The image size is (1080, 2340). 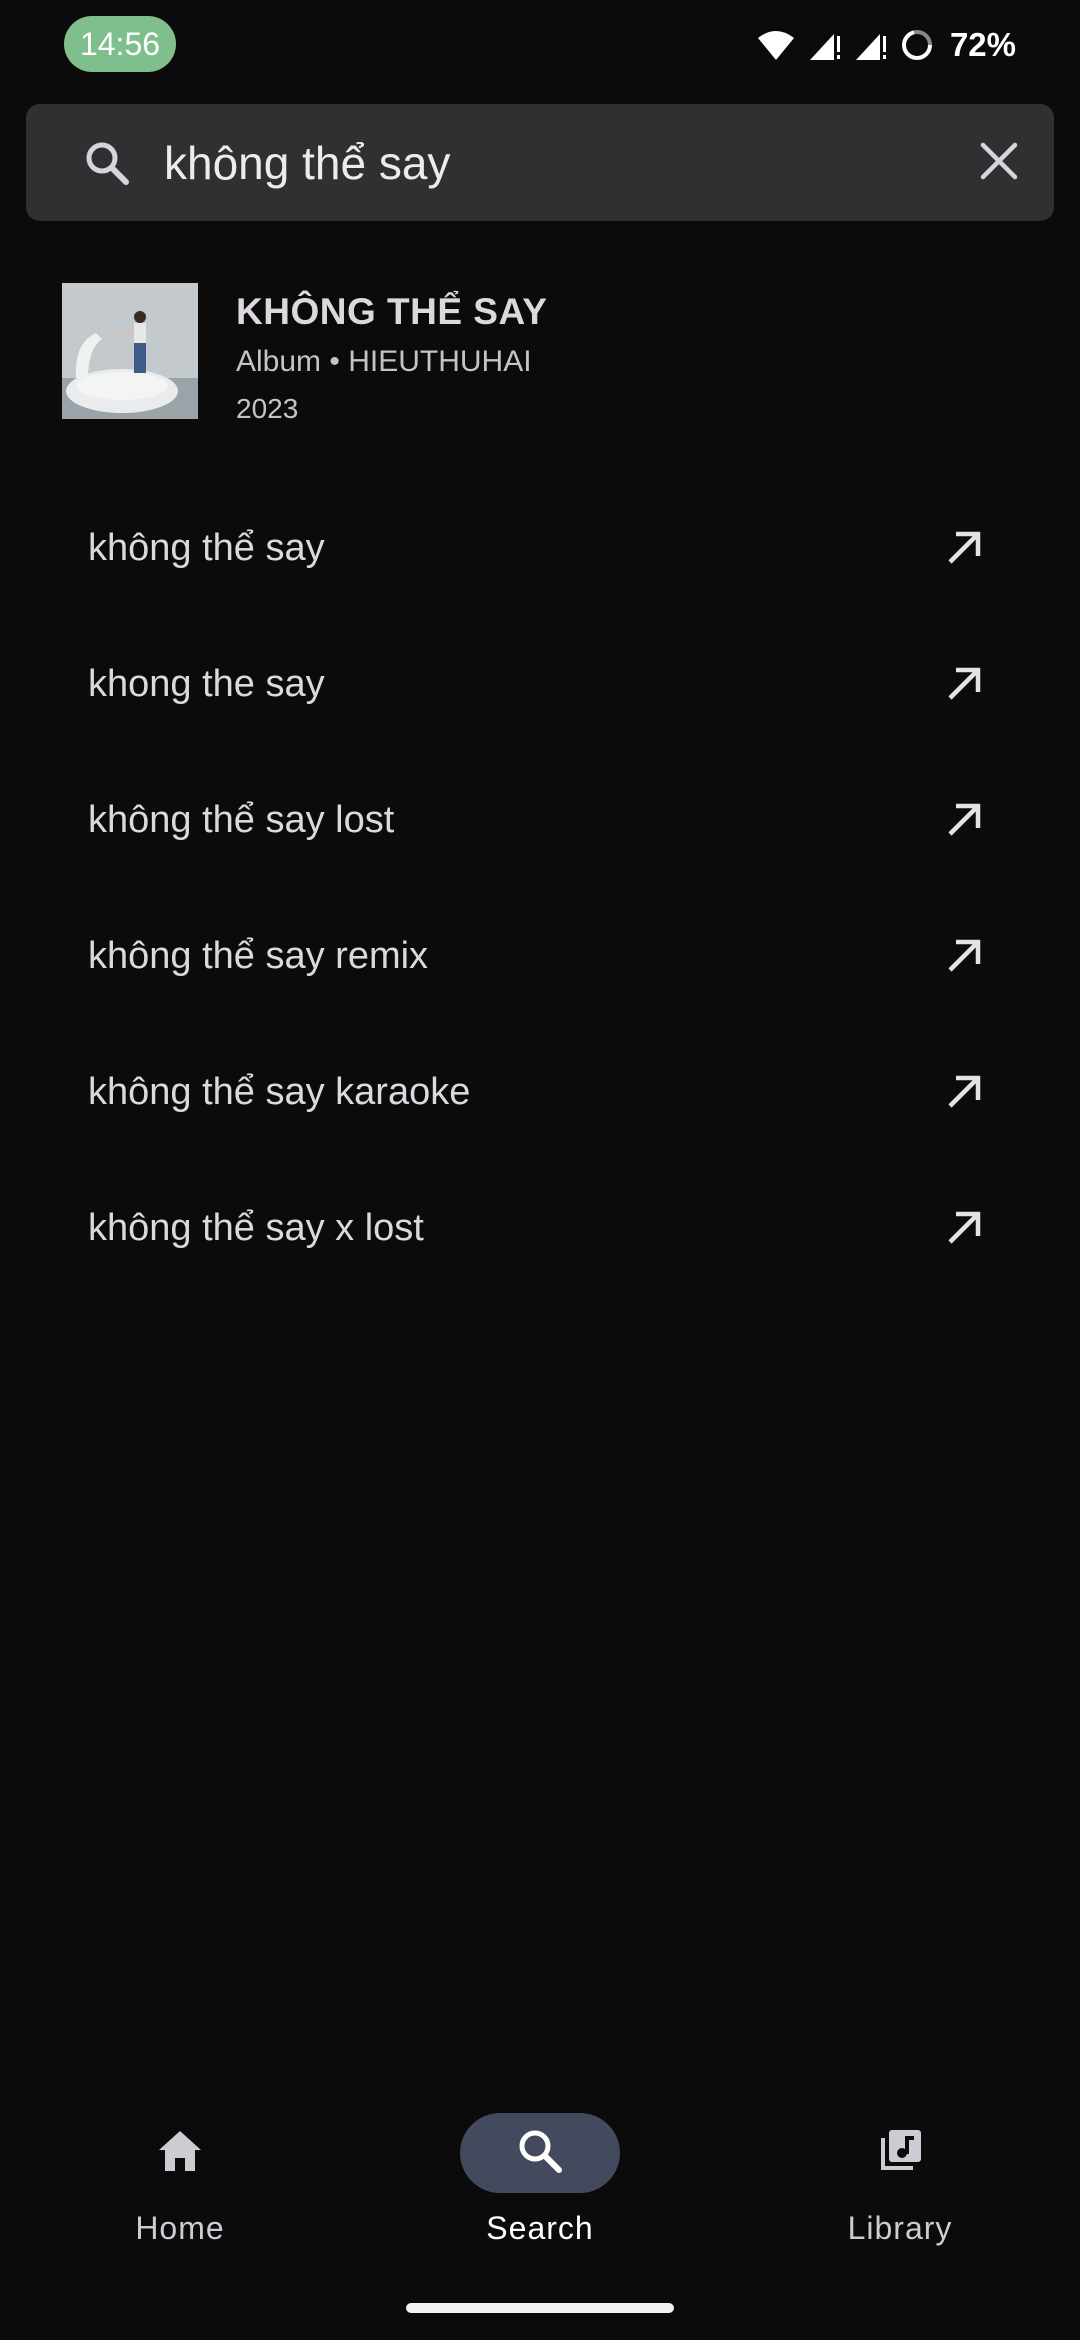 I want to click on suggestion-text: không thể say lost, so click(x=241, y=819).